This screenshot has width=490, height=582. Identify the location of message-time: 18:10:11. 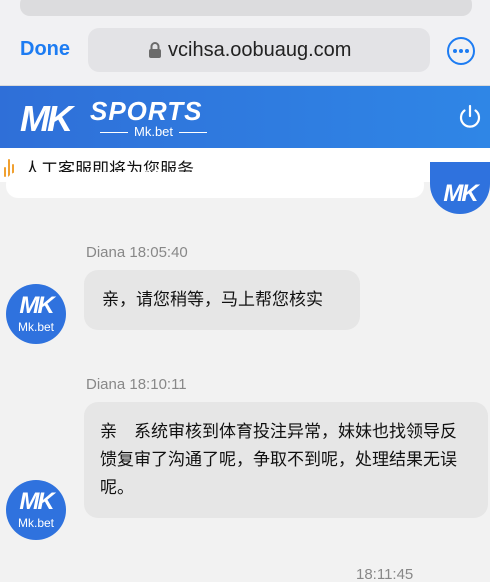
(158, 384).